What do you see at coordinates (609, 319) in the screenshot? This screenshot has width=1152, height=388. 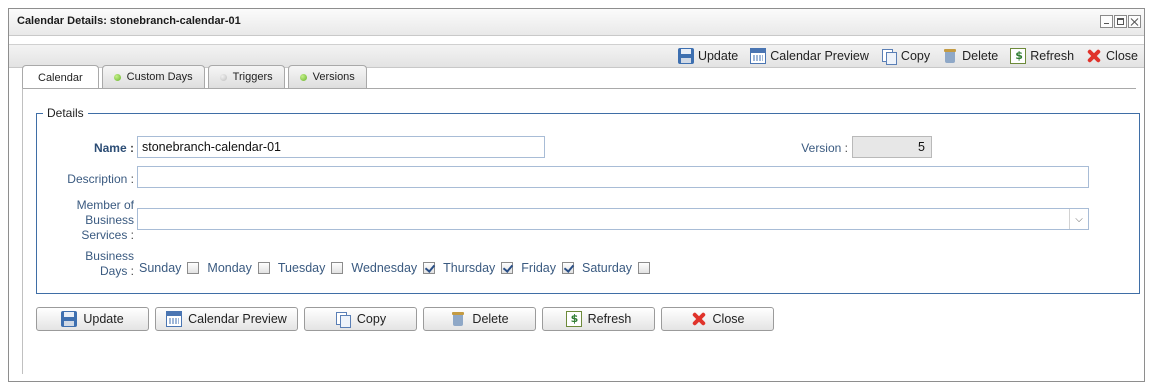 I see `refresh-button-label: Refresh` at bounding box center [609, 319].